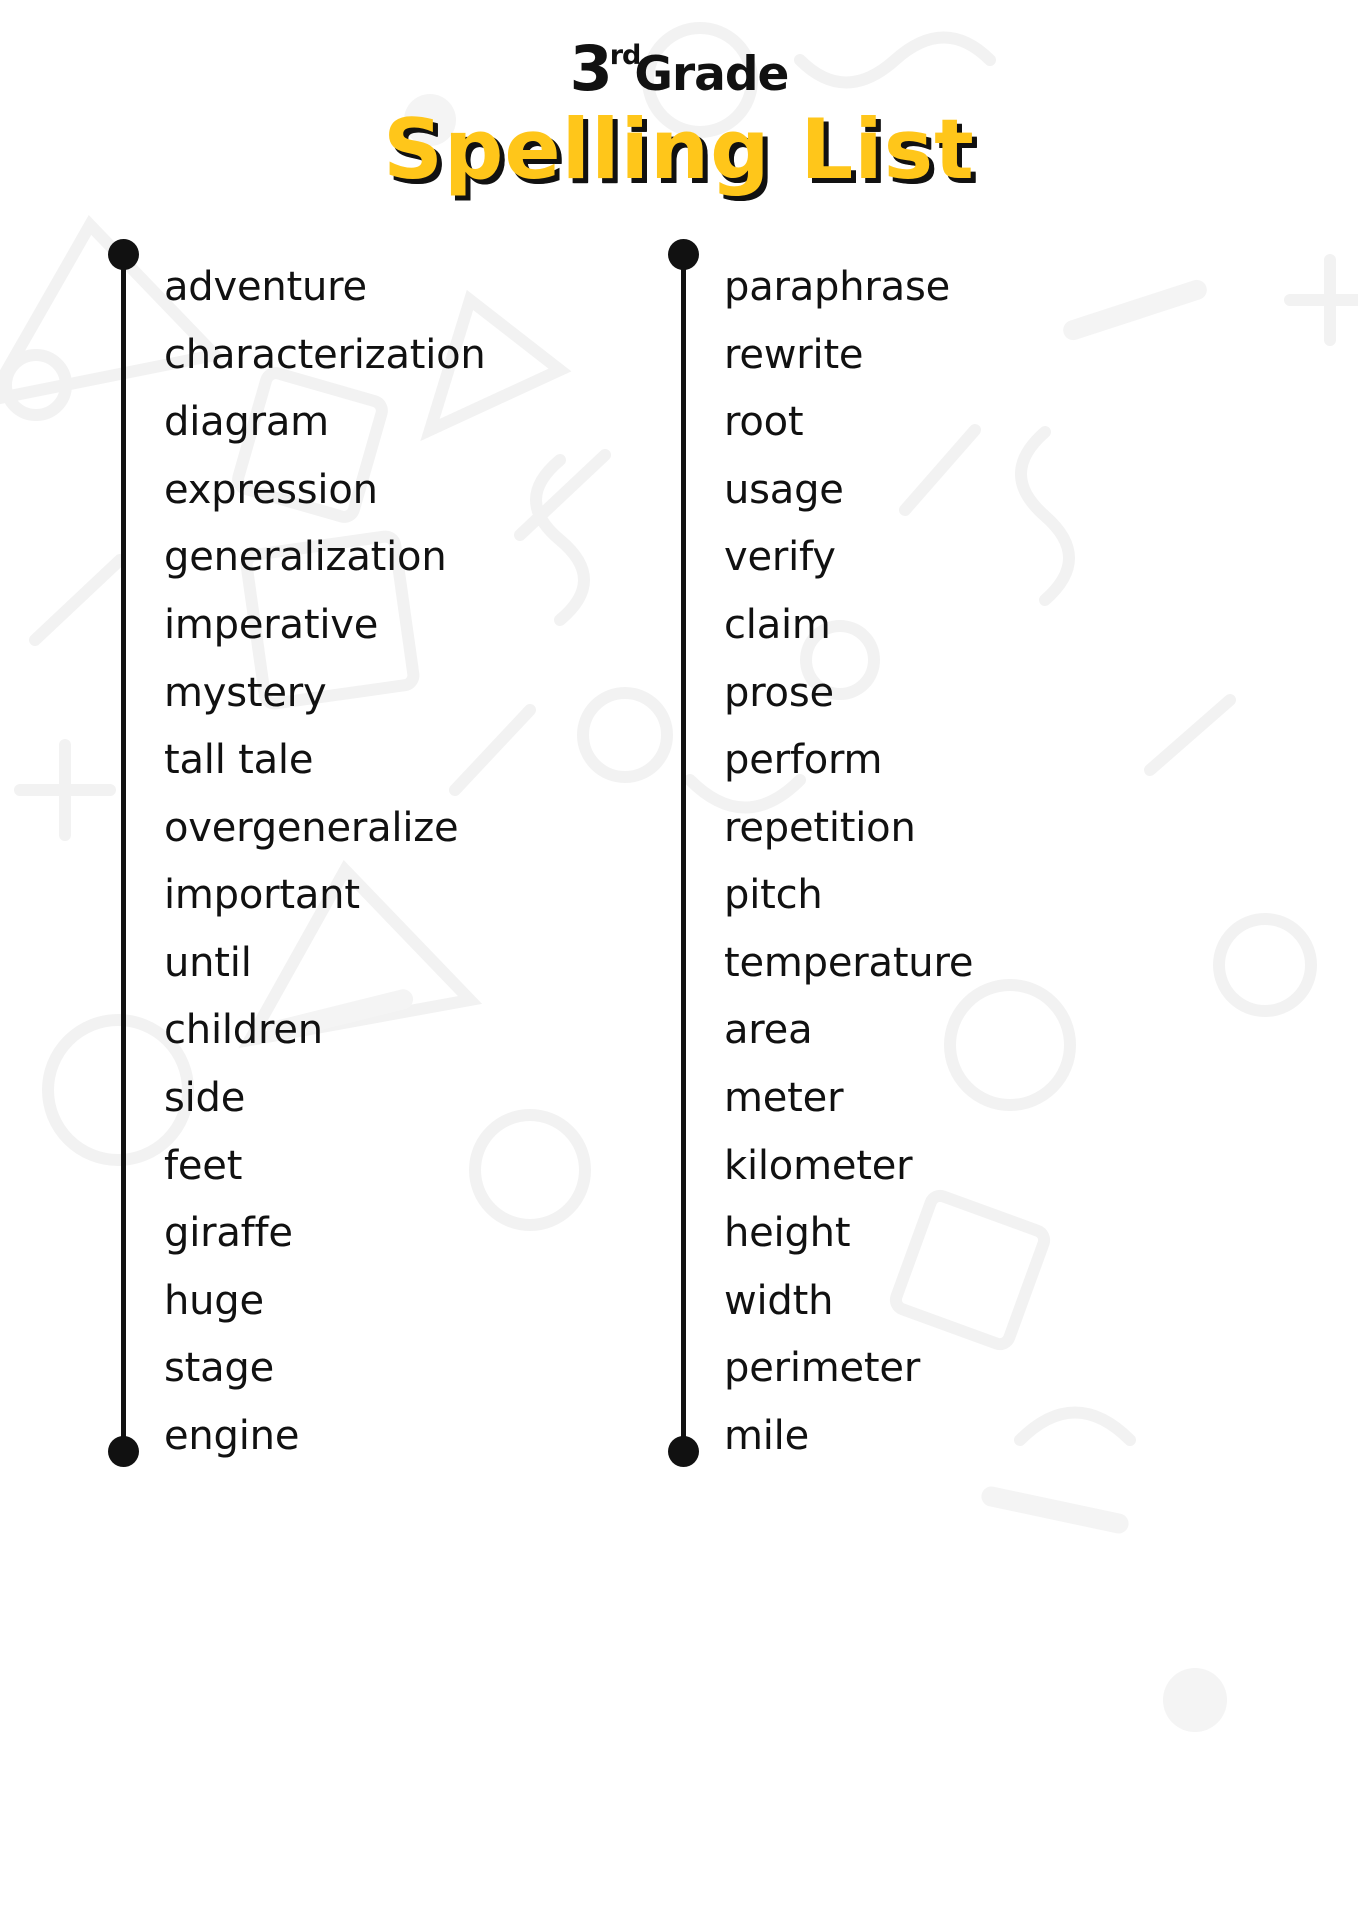  What do you see at coordinates (818, 1165) in the screenshot?
I see `list-item: kilometer` at bounding box center [818, 1165].